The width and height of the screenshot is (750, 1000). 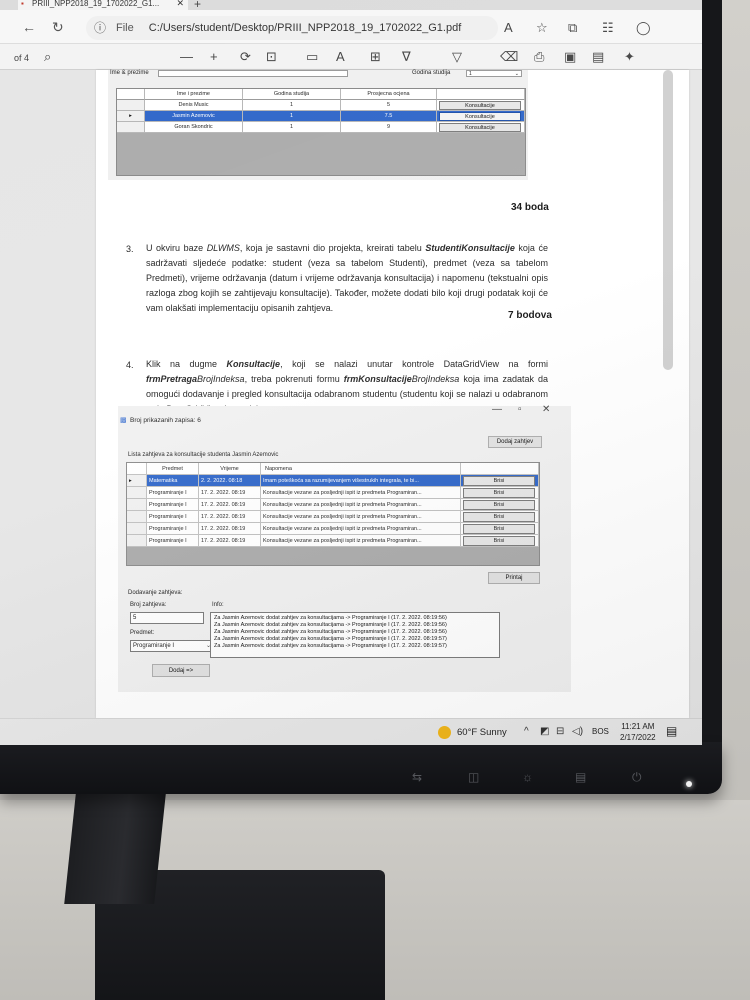 I want to click on minimize-icon: —, so click(x=497, y=409).